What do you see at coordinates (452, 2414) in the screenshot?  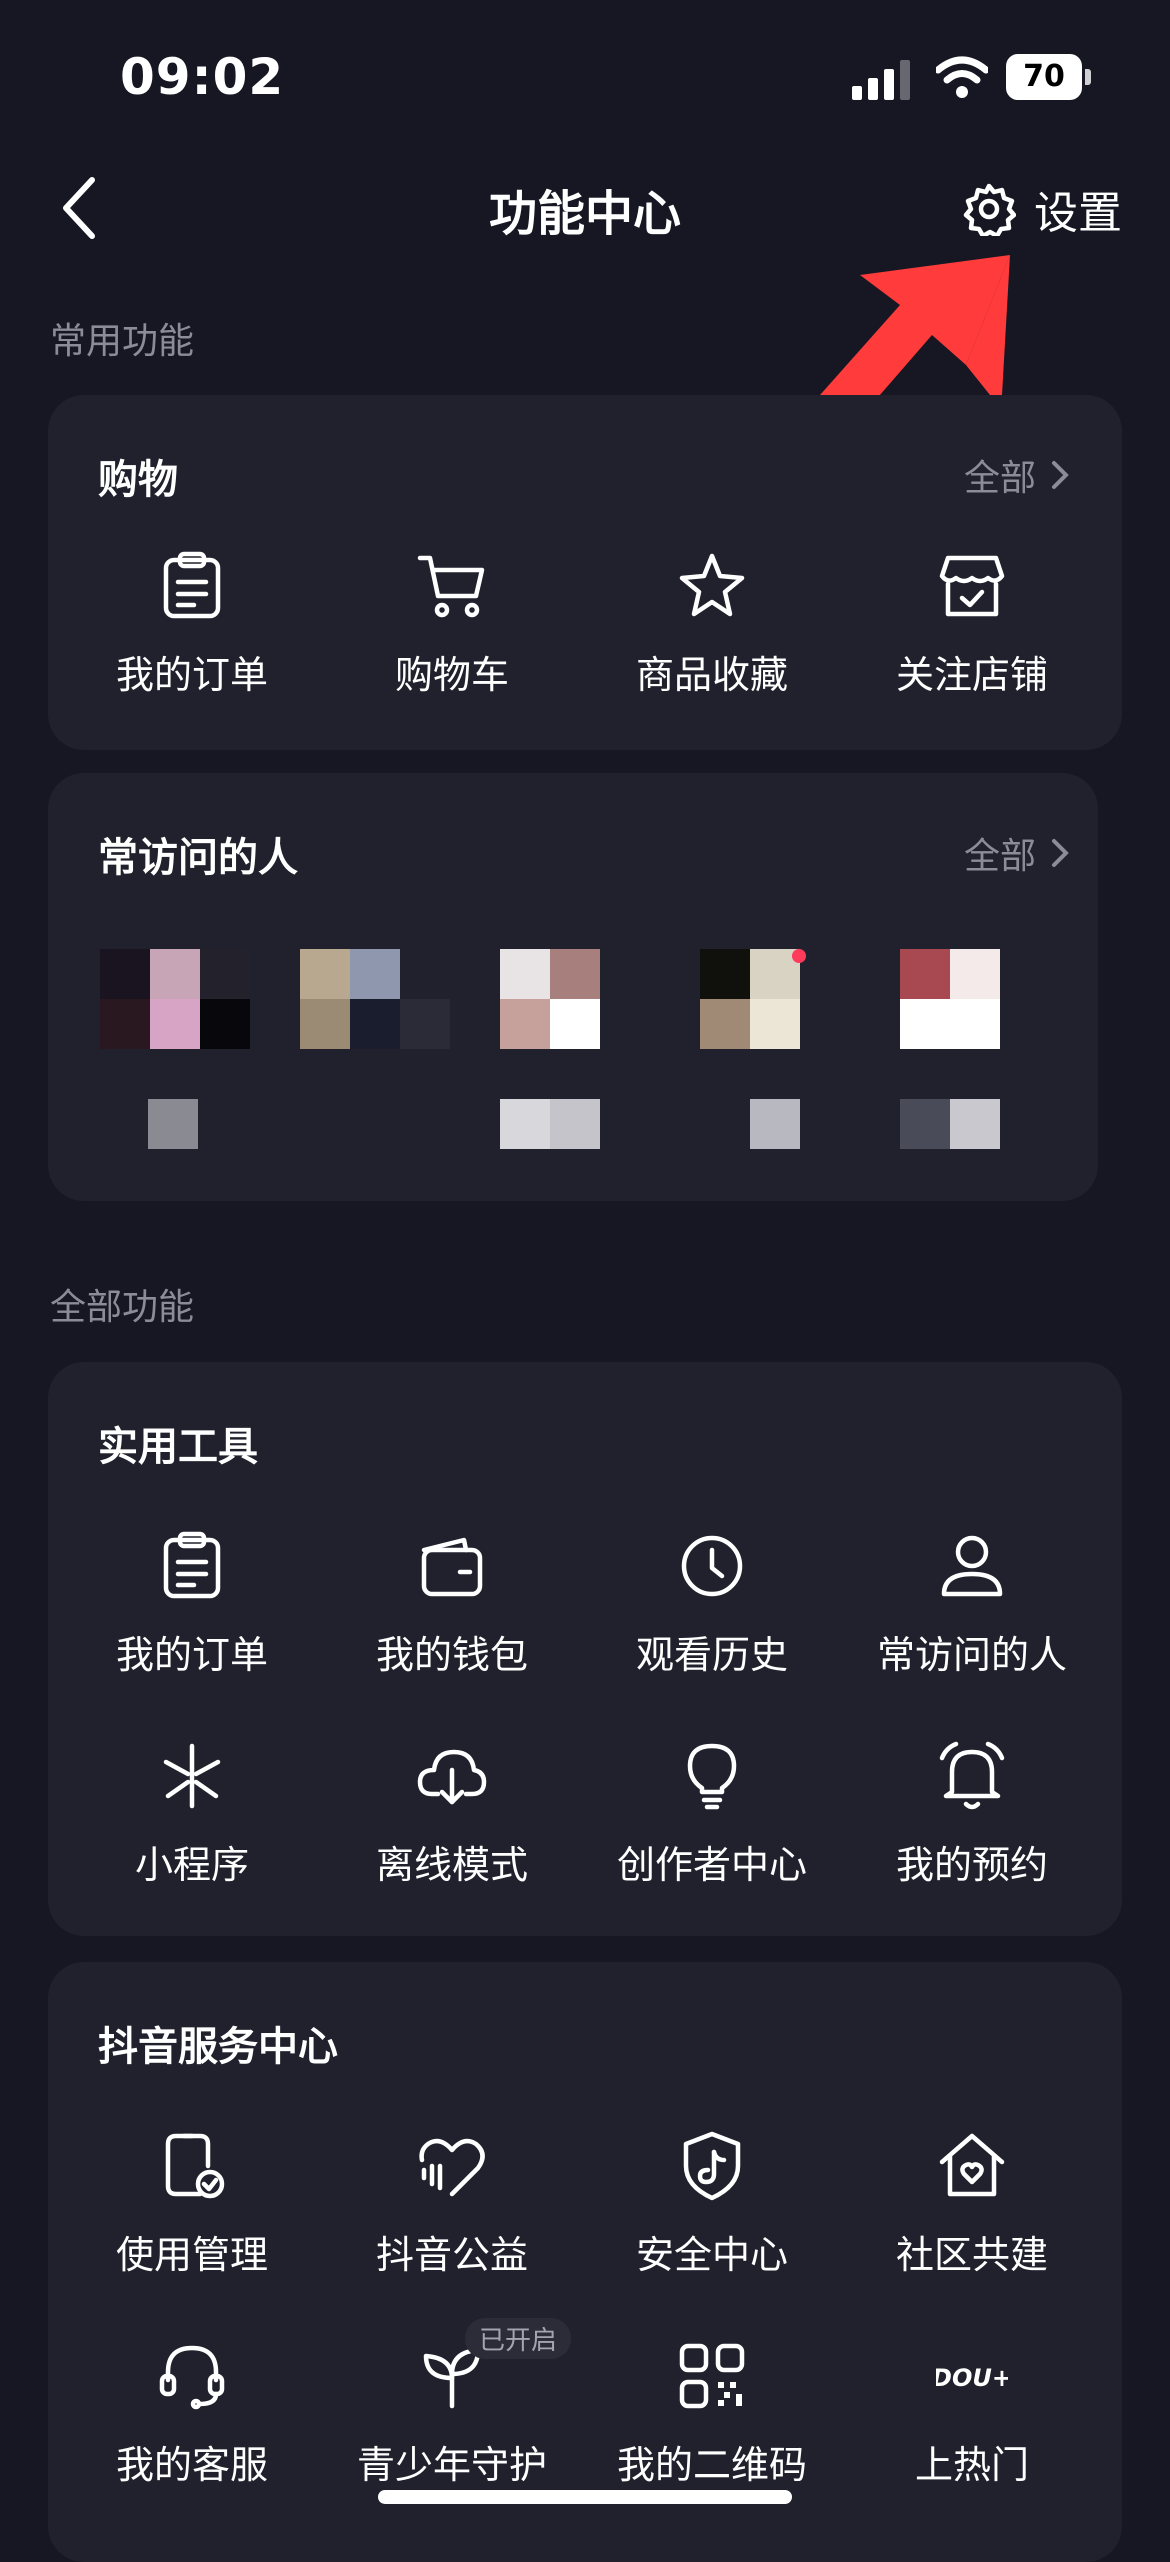 I see `services-item-youth-protection: 青少年守护` at bounding box center [452, 2414].